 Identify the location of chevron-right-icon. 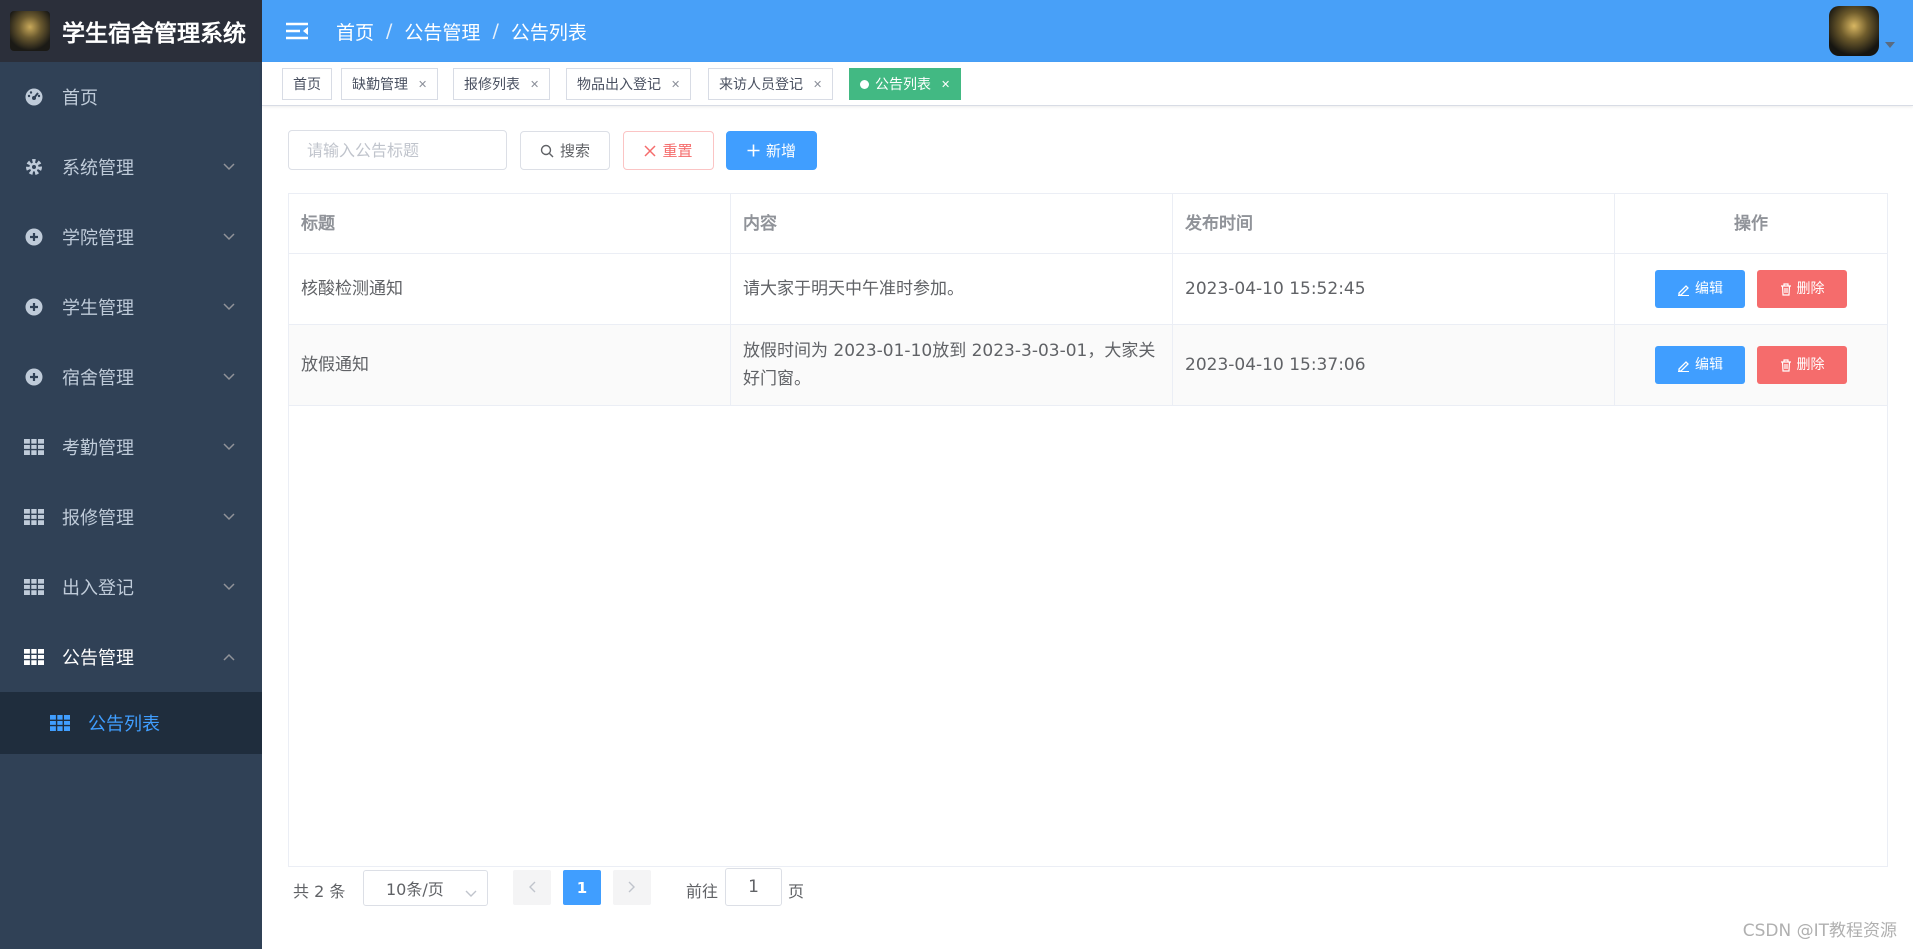
(632, 888).